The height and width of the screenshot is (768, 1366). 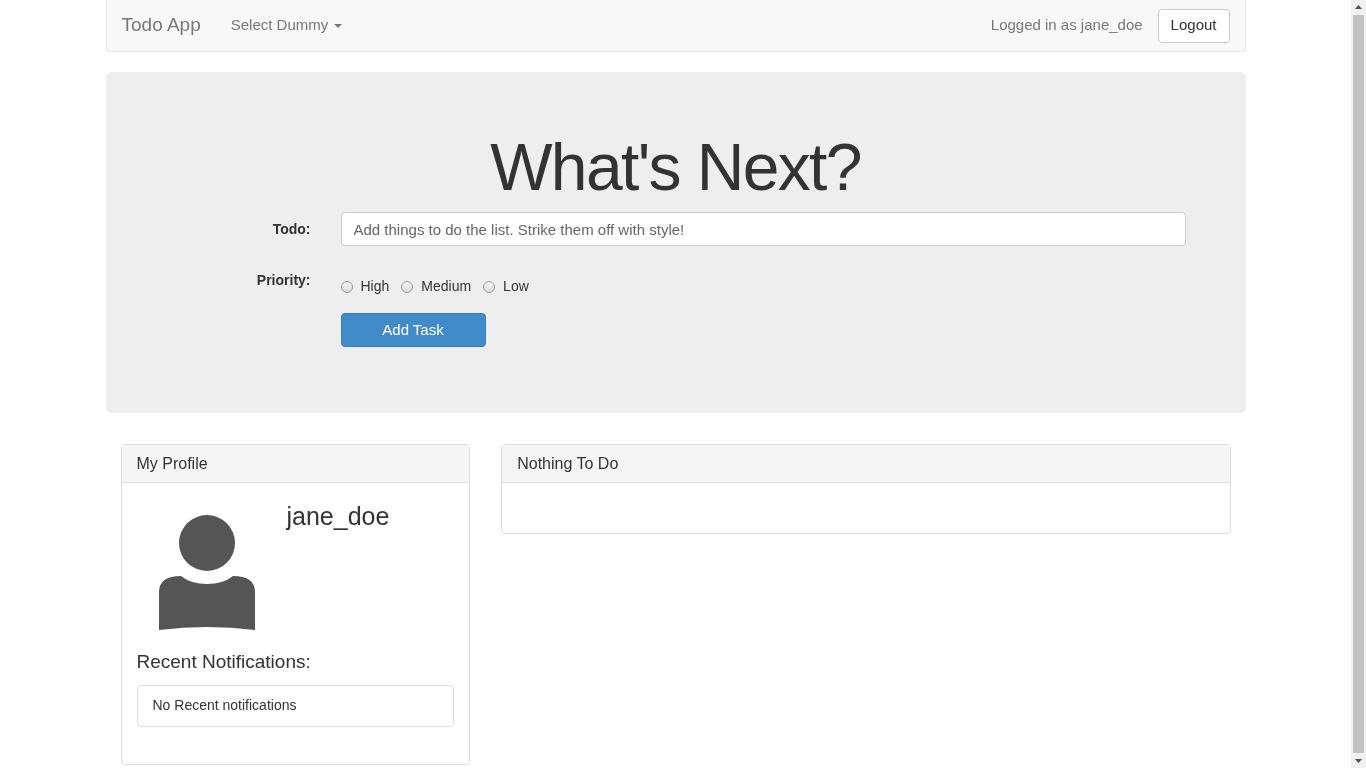 I want to click on caret-icon, so click(x=338, y=25).